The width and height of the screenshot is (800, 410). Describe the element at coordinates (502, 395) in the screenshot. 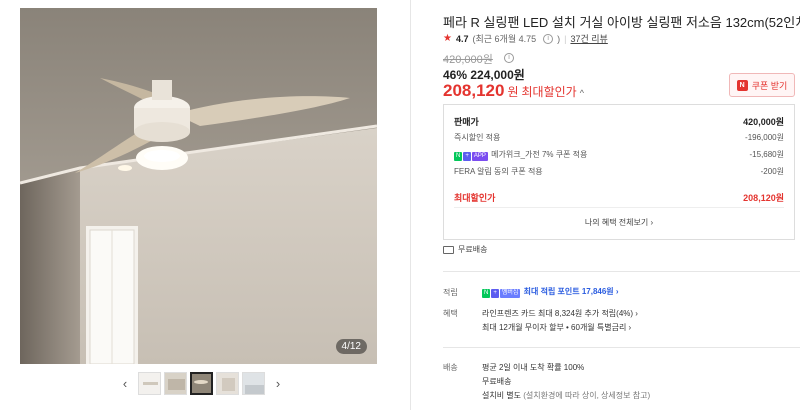

I see `install-cost-label: 설치비 별도` at that location.